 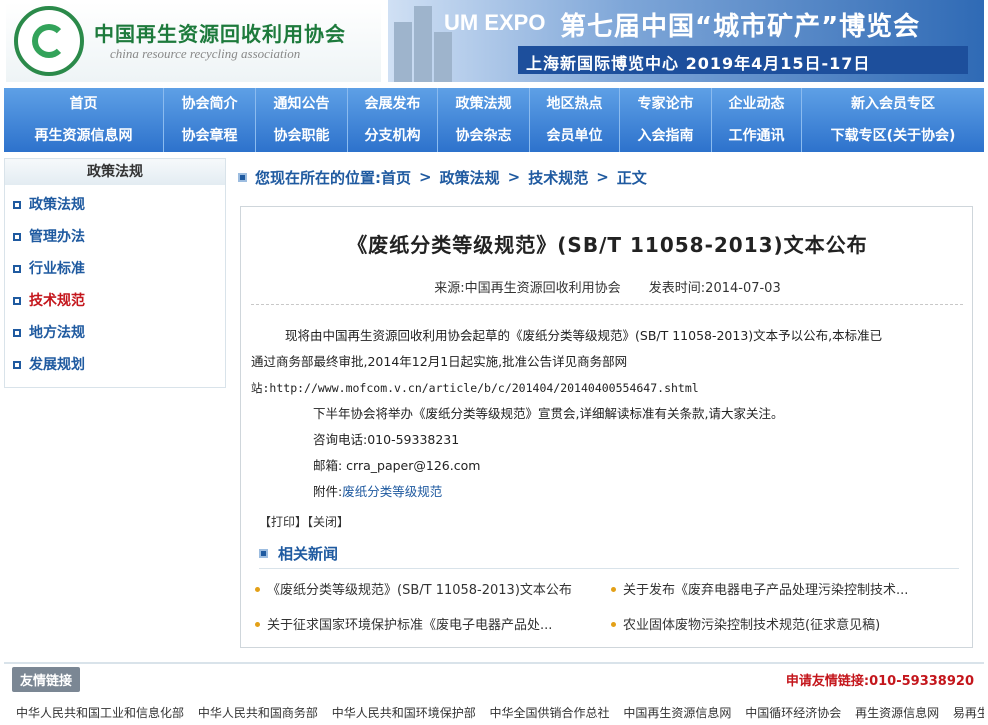 I want to click on friend-link: 中华全国供销合作总社, so click(x=550, y=713).